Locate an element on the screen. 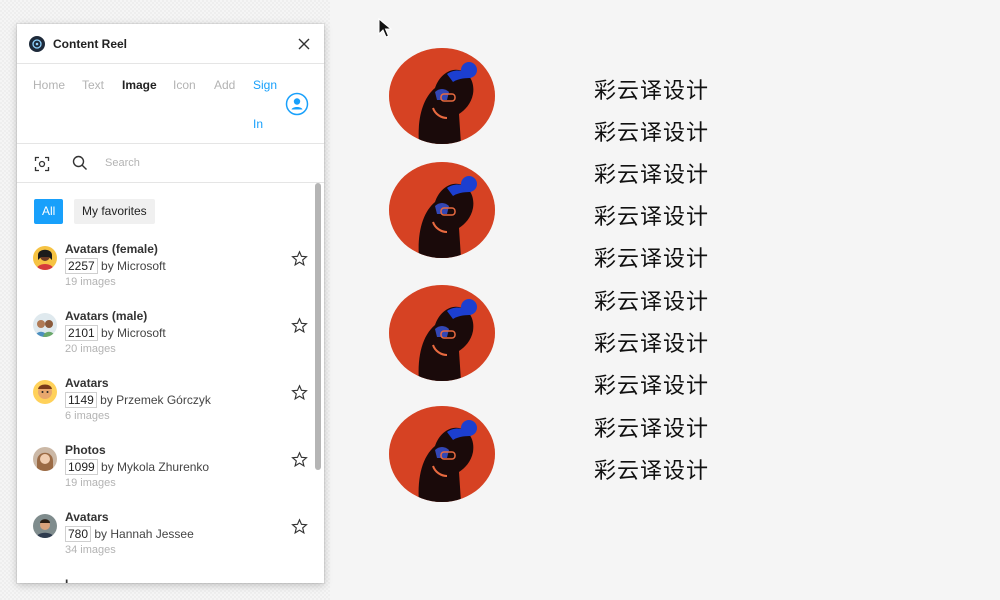 Image resolution: width=1000 pixels, height=600 pixels. tab-add: Add is located at coordinates (224, 85).